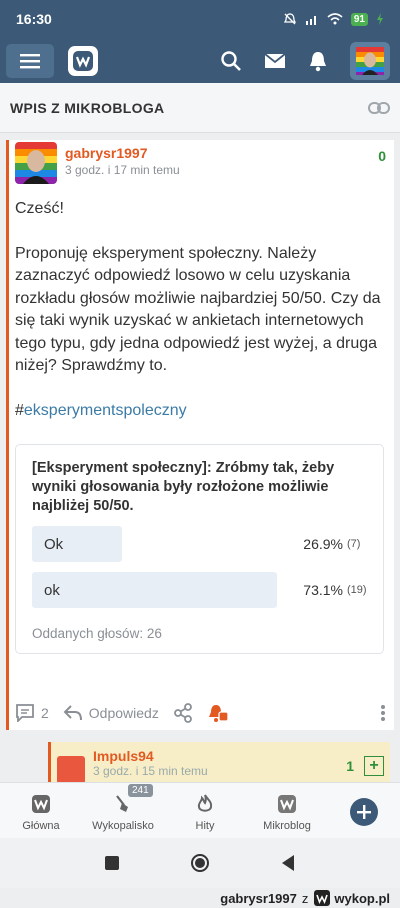 The image size is (400, 908). Describe the element at coordinates (199, 411) in the screenshot. I see `hashtag-line: #eksperymentspoleczny` at that location.